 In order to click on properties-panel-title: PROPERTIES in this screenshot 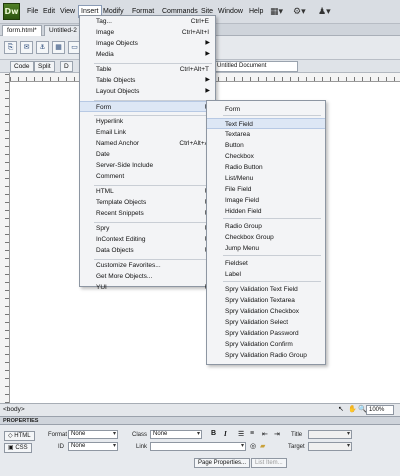, I will do `click(200, 420)`.